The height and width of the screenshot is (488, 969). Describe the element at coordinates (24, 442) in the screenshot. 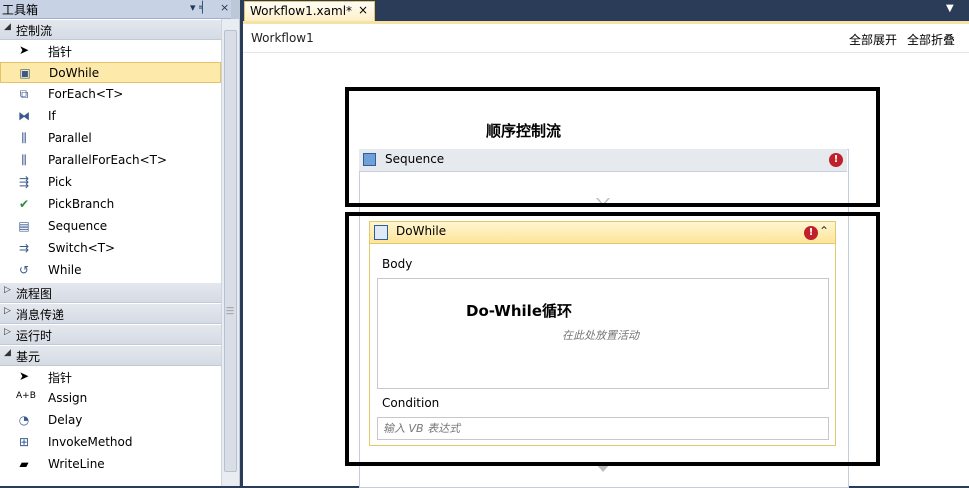

I see `invoke-method-icon: ⊞` at that location.